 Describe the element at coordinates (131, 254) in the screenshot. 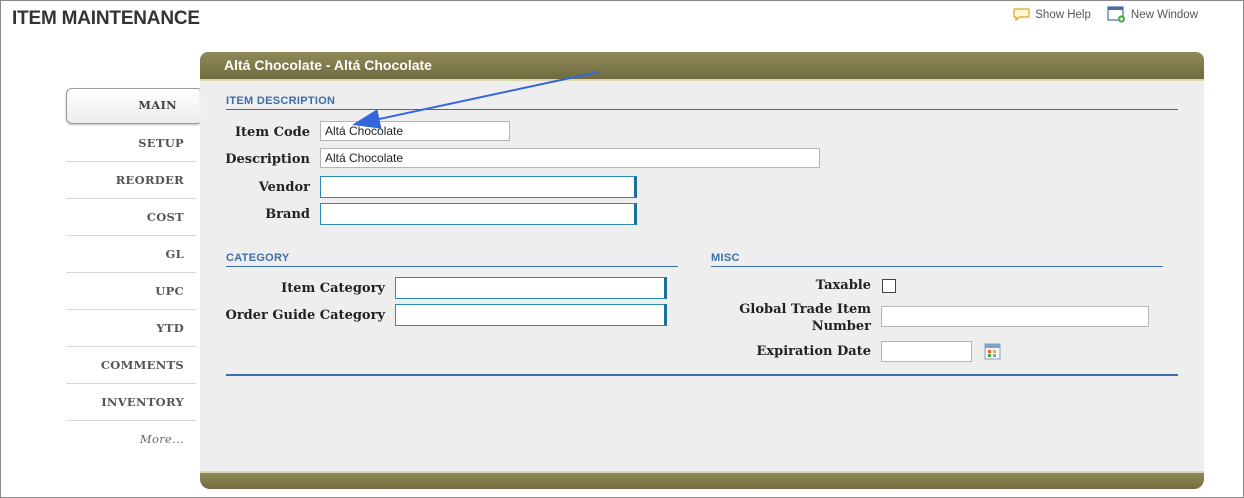

I see `tab-gl: GL` at that location.